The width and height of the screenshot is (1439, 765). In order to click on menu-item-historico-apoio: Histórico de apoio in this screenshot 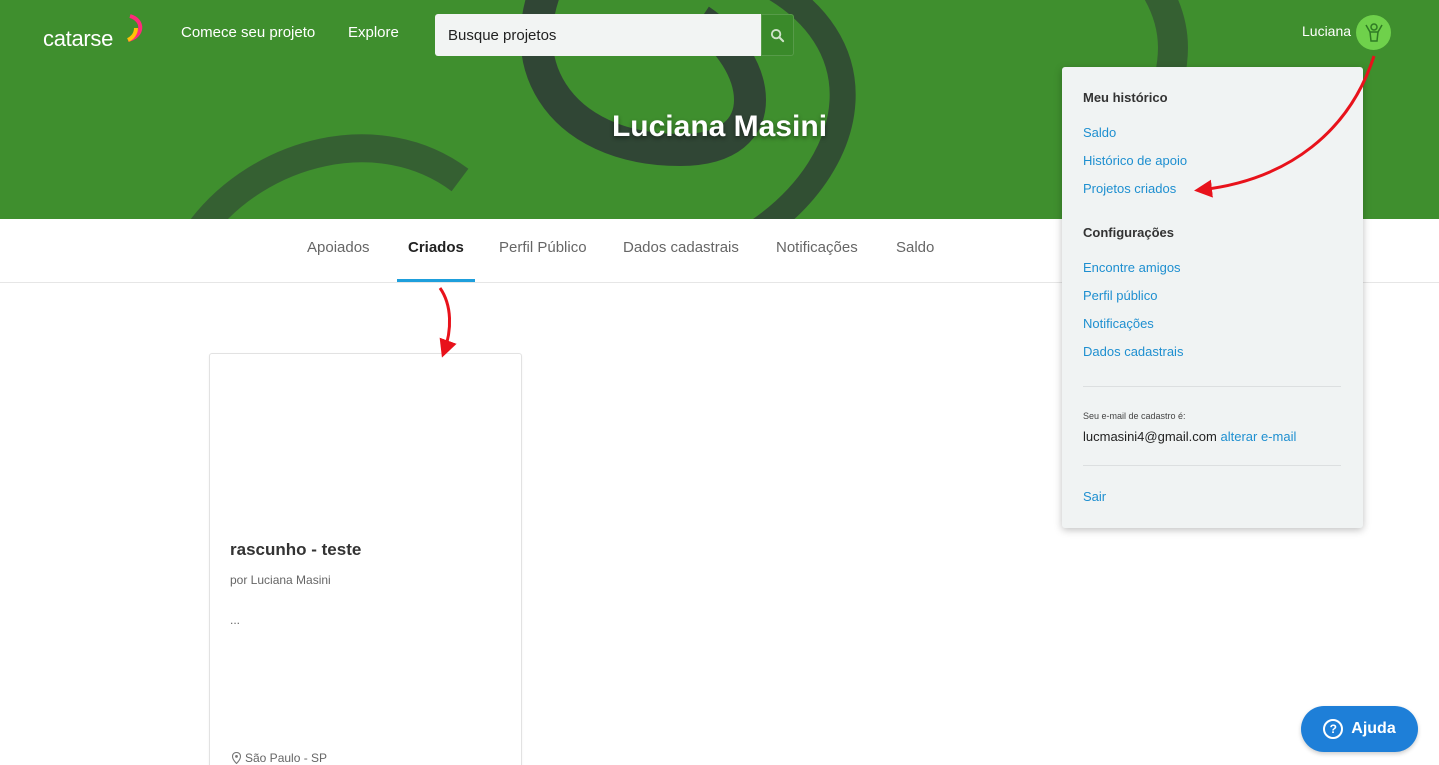, I will do `click(1135, 160)`.